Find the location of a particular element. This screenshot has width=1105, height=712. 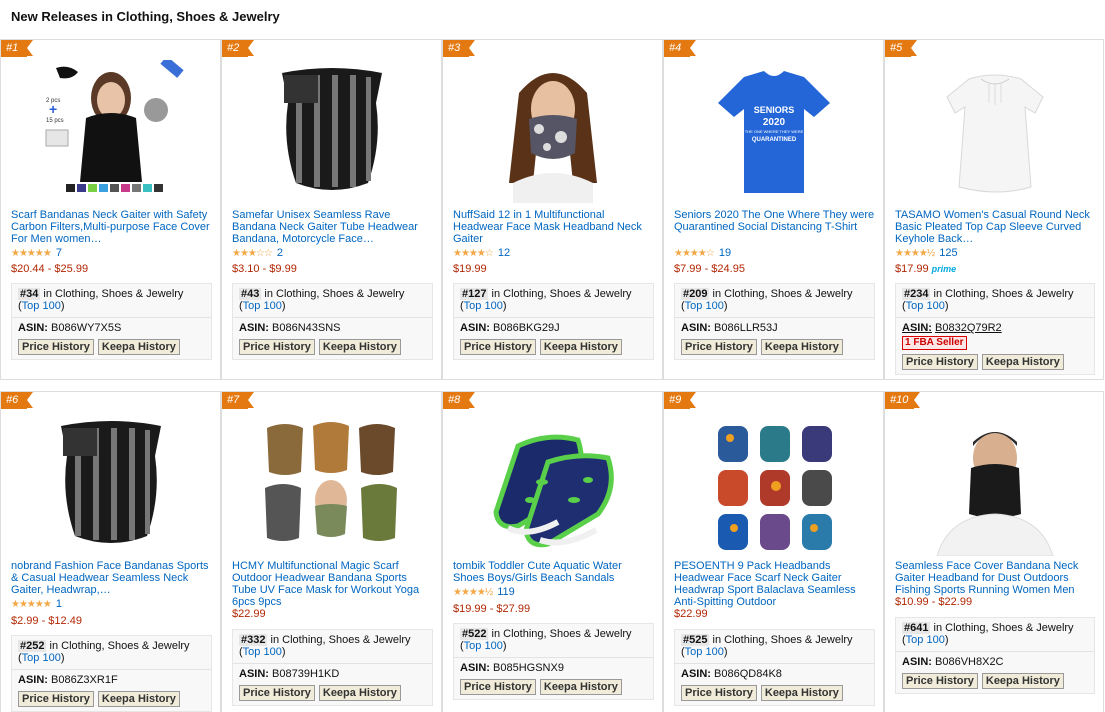

star-rating: ★★★★½ 125 is located at coordinates (926, 253).